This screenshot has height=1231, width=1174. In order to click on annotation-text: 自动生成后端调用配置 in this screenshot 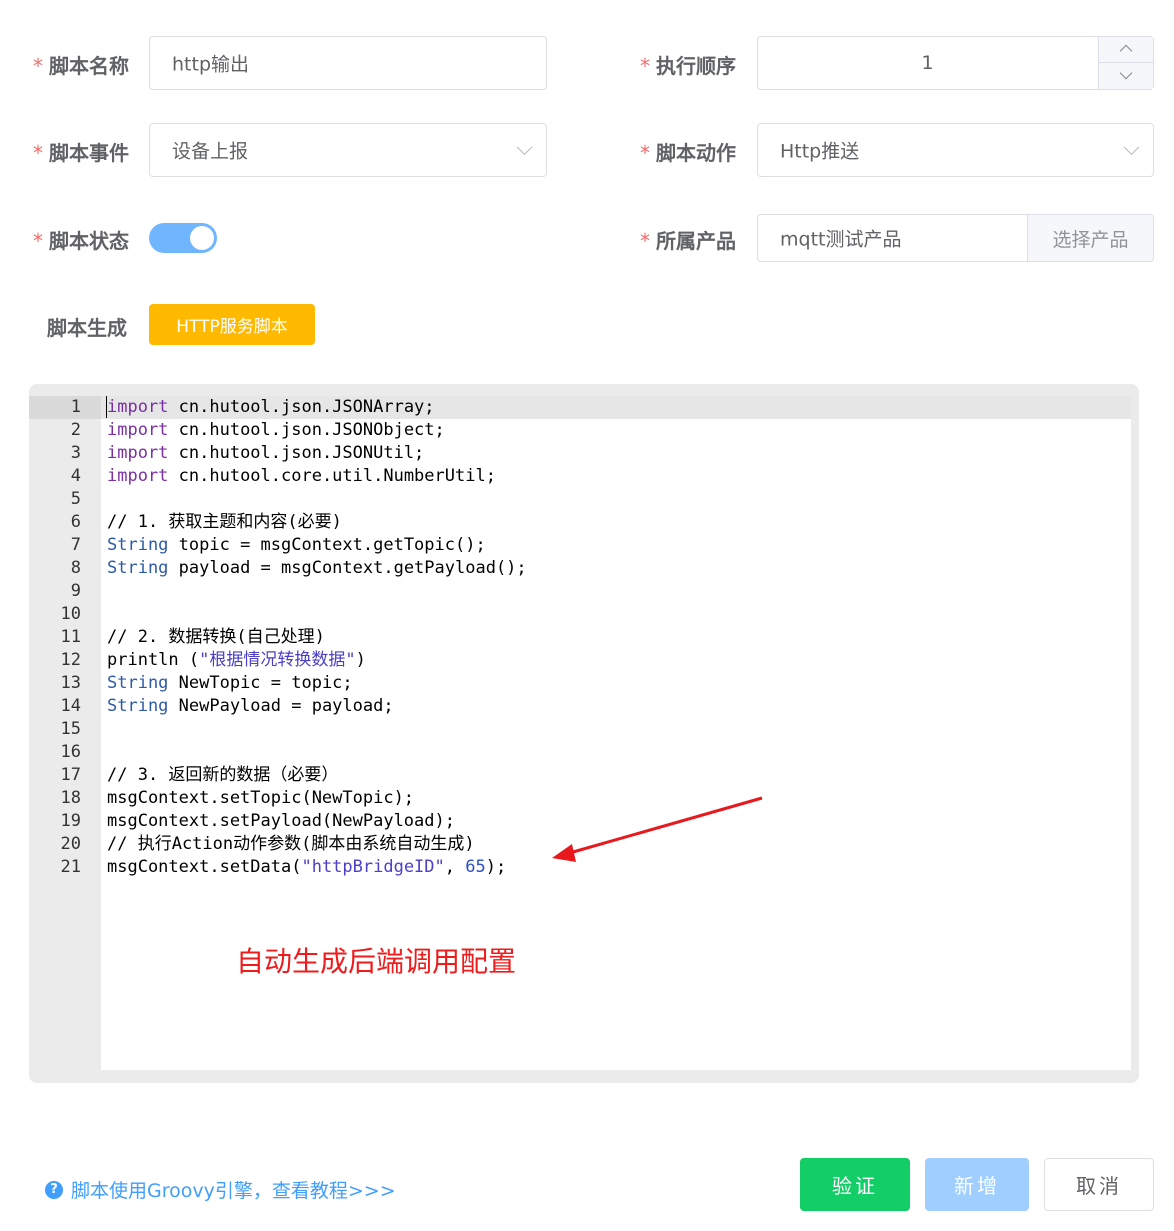, I will do `click(376, 961)`.